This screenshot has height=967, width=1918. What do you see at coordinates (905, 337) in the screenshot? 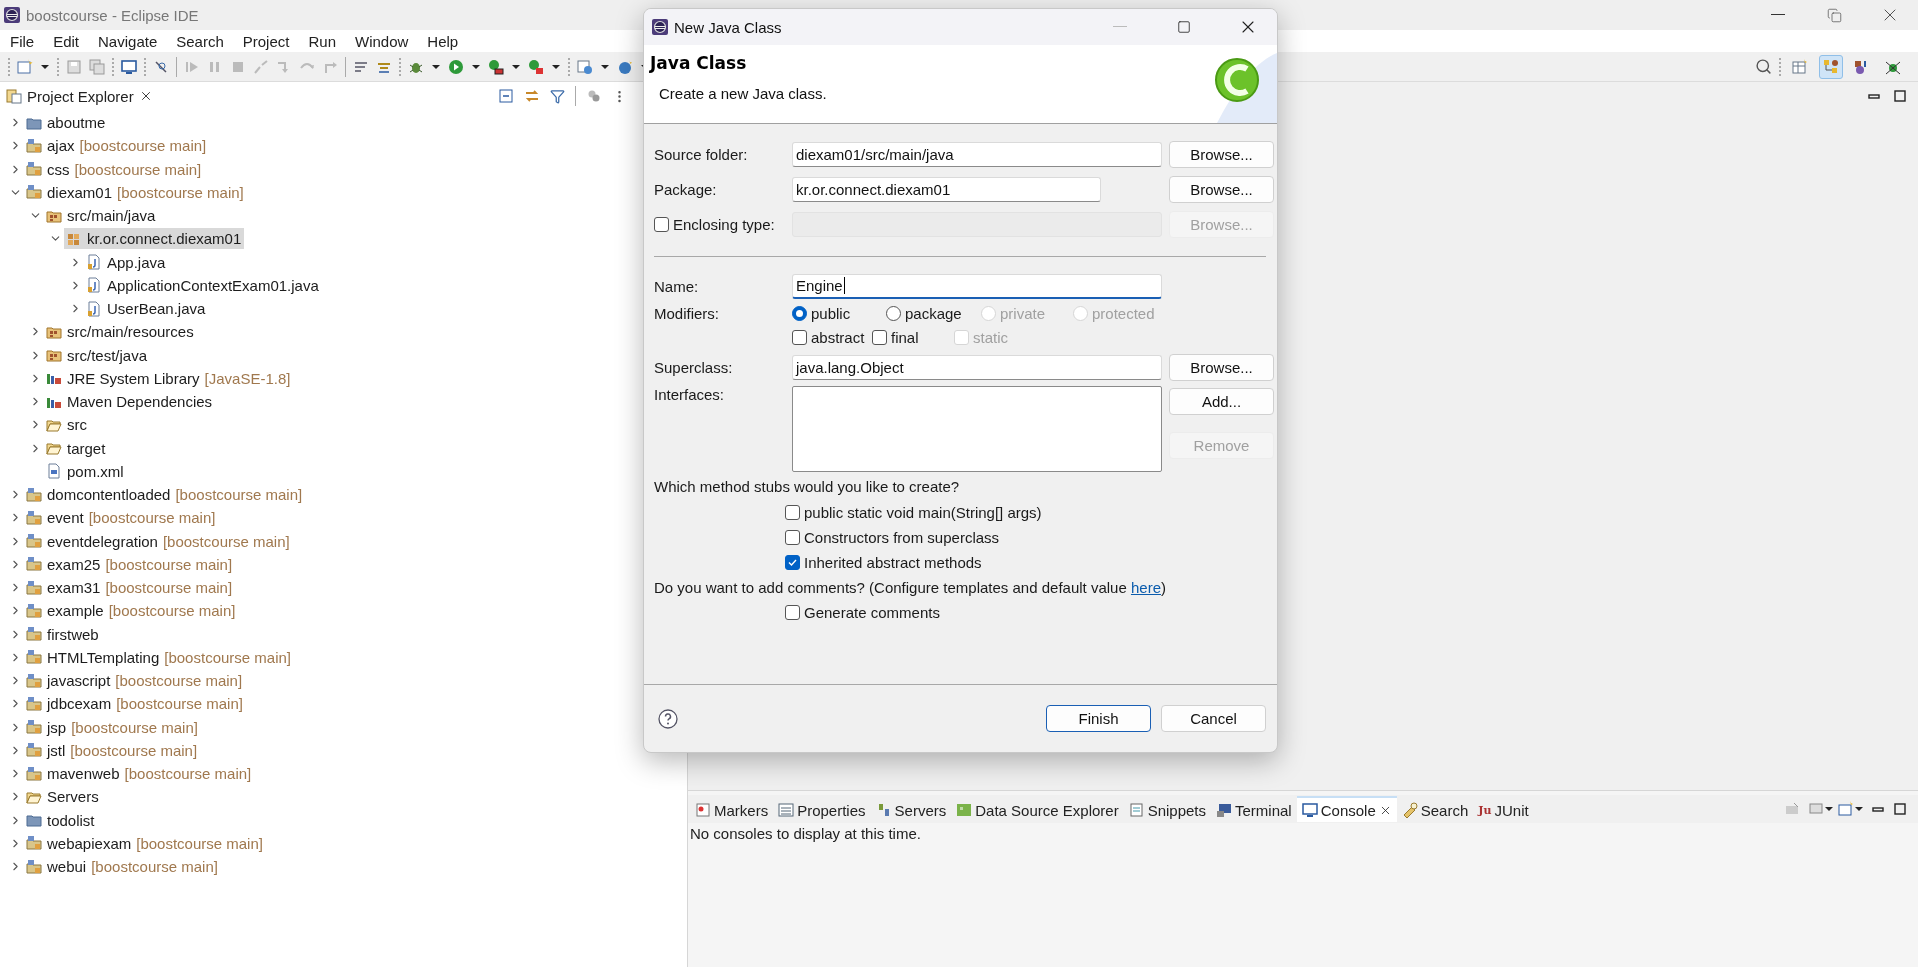
I see `checkbox-label: final` at bounding box center [905, 337].